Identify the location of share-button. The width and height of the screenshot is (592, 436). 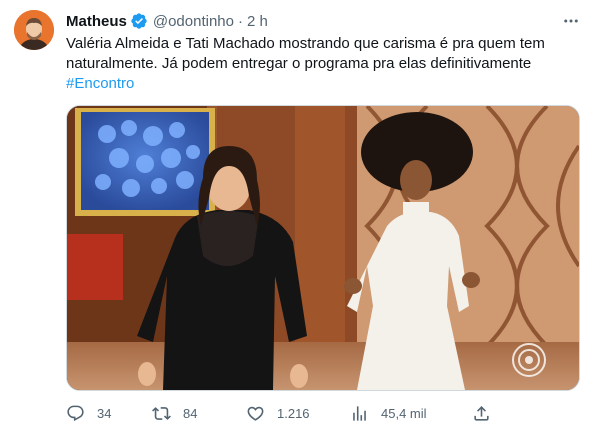
(481, 413).